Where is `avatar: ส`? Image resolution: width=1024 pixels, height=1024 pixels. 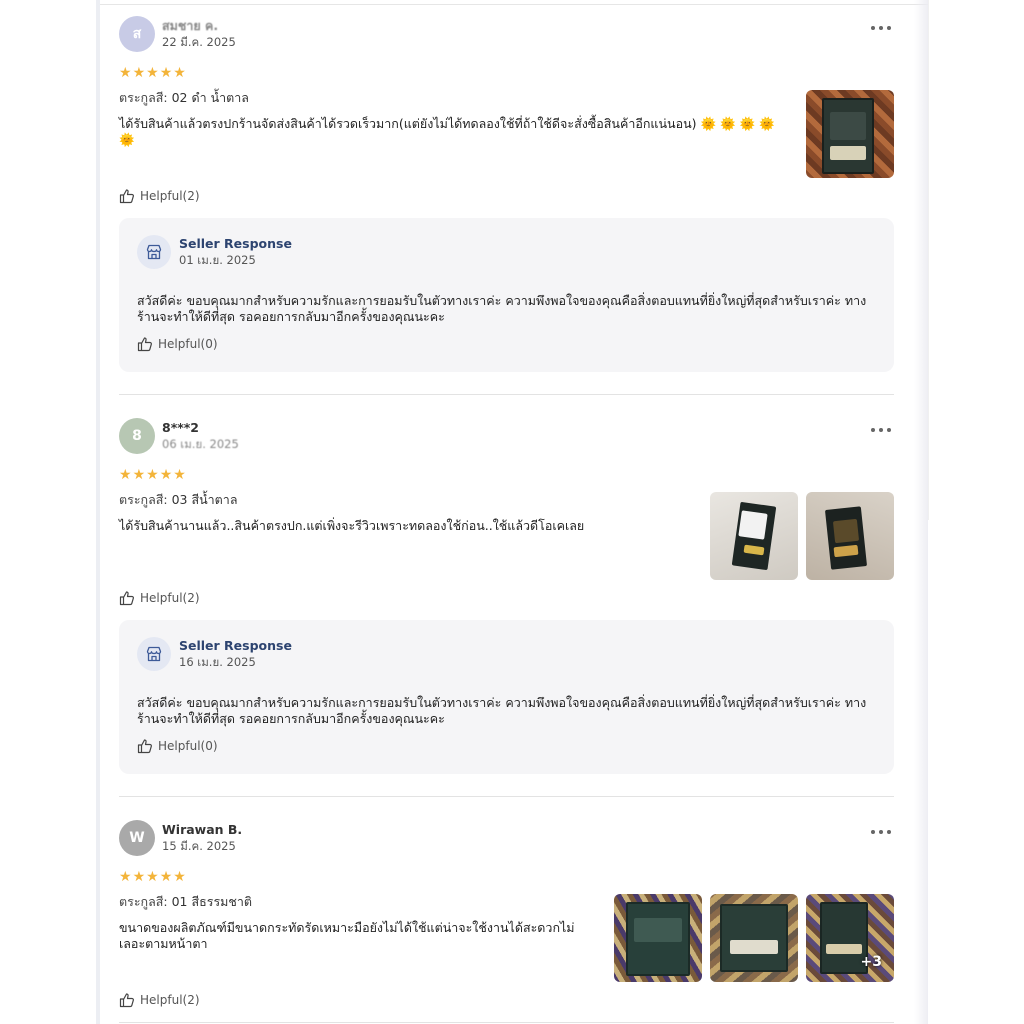 avatar: ส is located at coordinates (137, 34).